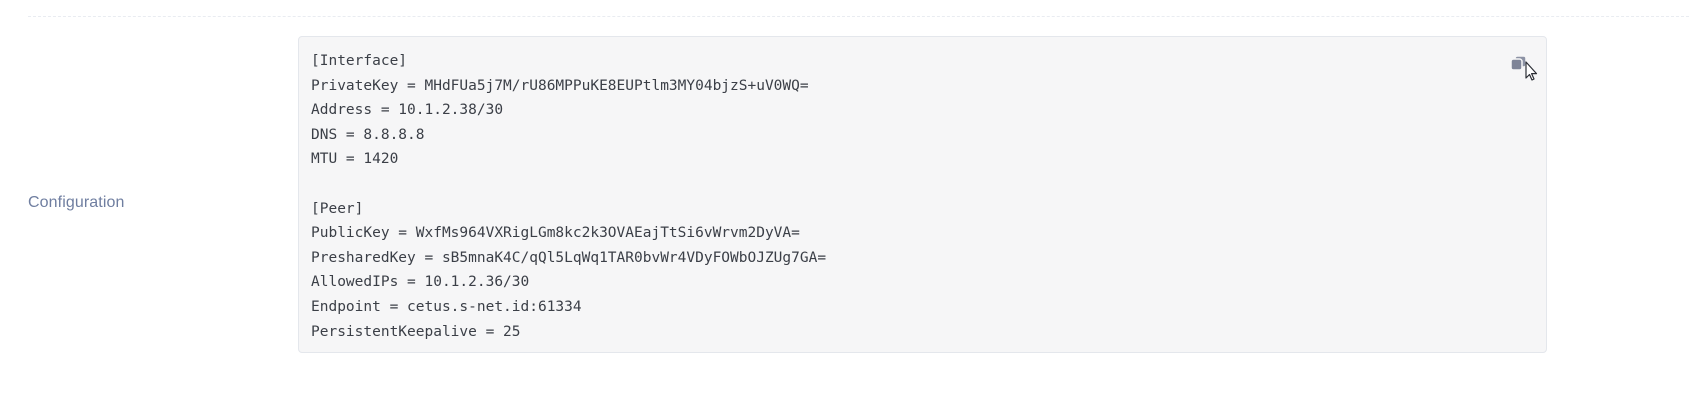 The width and height of the screenshot is (1707, 397). What do you see at coordinates (407, 110) in the screenshot?
I see `config-line: Address = 10.1.2.38/30` at bounding box center [407, 110].